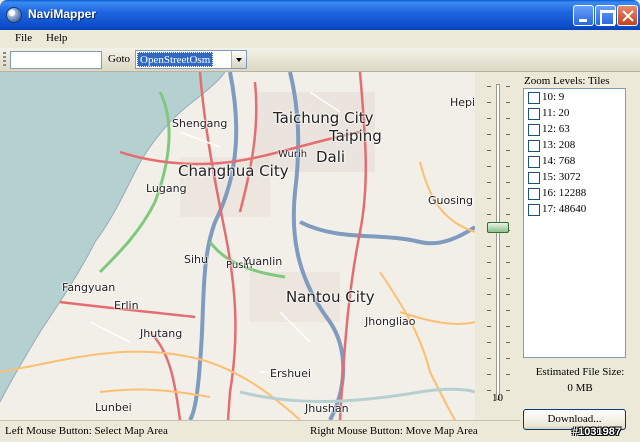 This screenshot has height=442, width=640. Describe the element at coordinates (450, 200) in the screenshot. I see `place-label: Guosing` at that location.